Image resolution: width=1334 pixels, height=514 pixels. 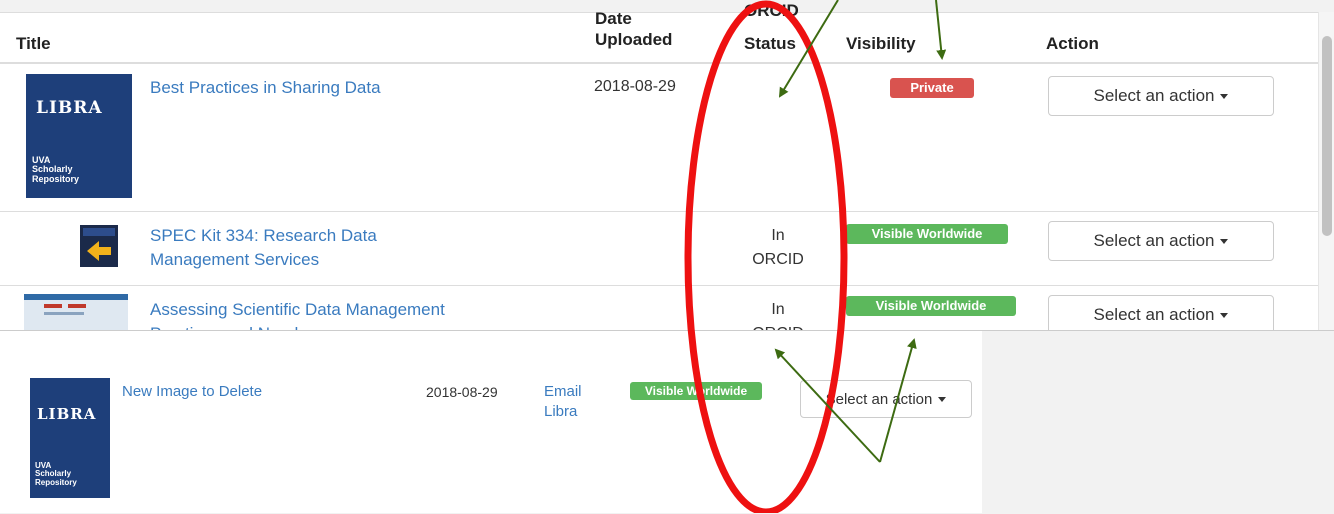 What do you see at coordinates (778, 248) in the screenshot?
I see `row2-orcid-status: In ORCID` at bounding box center [778, 248].